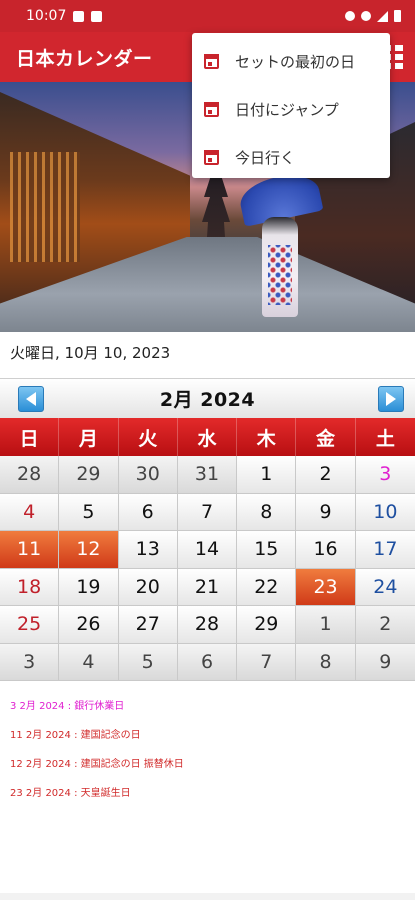 This screenshot has width=415, height=900. I want to click on options-menu: セットの最初の日 日付にジャンプ 今日行く, so click(291, 105).